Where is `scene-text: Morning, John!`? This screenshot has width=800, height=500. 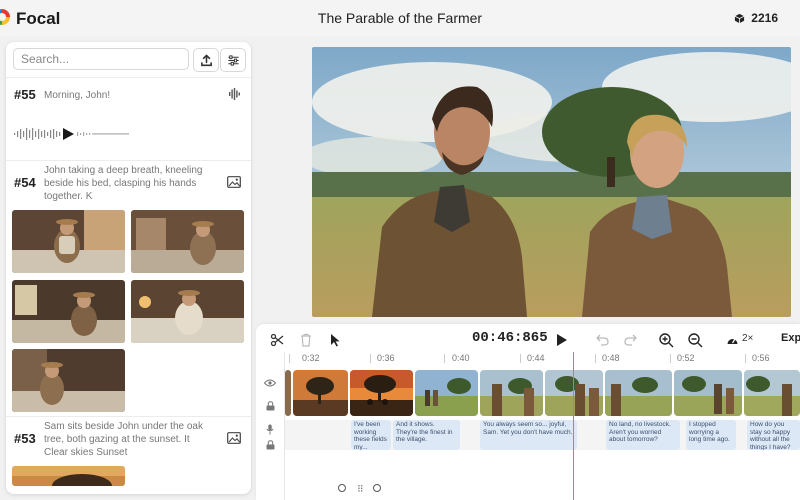 scene-text: Morning, John! is located at coordinates (77, 95).